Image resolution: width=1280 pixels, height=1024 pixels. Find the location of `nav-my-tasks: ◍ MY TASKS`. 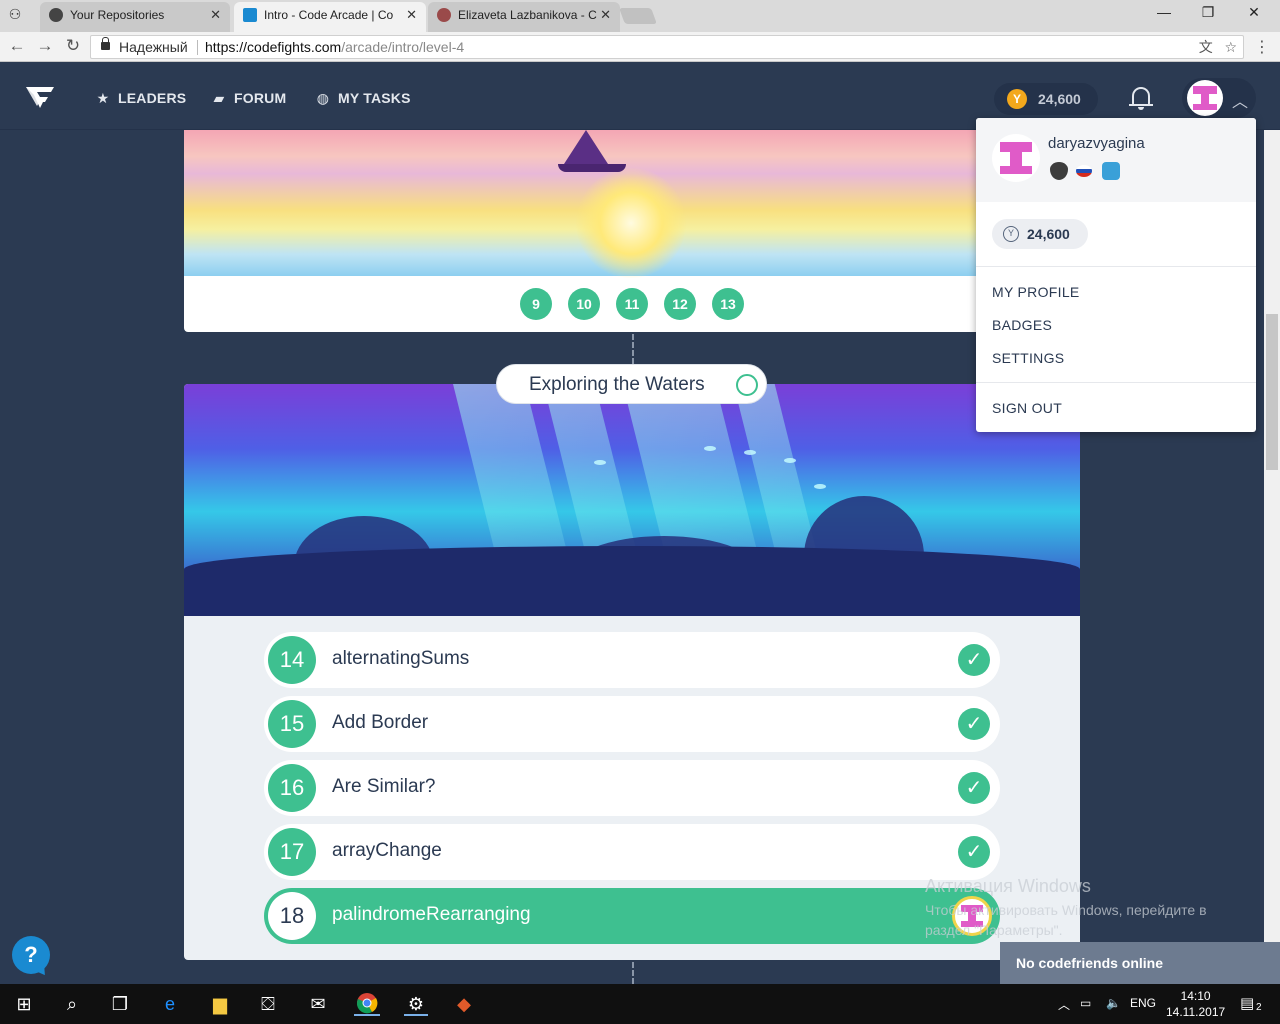

nav-my-tasks: ◍ MY TASKS is located at coordinates (362, 98).